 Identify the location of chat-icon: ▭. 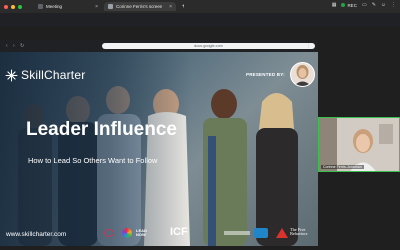
(364, 5).